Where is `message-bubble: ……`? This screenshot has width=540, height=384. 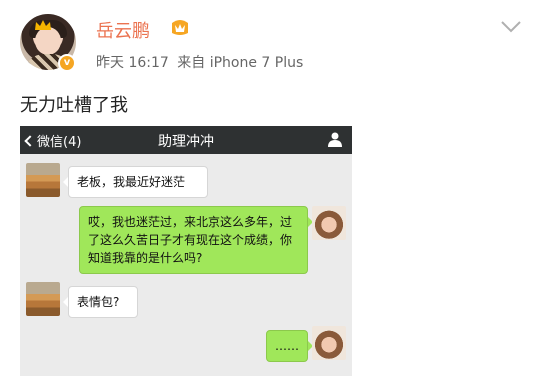
message-bubble: …… is located at coordinates (289, 346).